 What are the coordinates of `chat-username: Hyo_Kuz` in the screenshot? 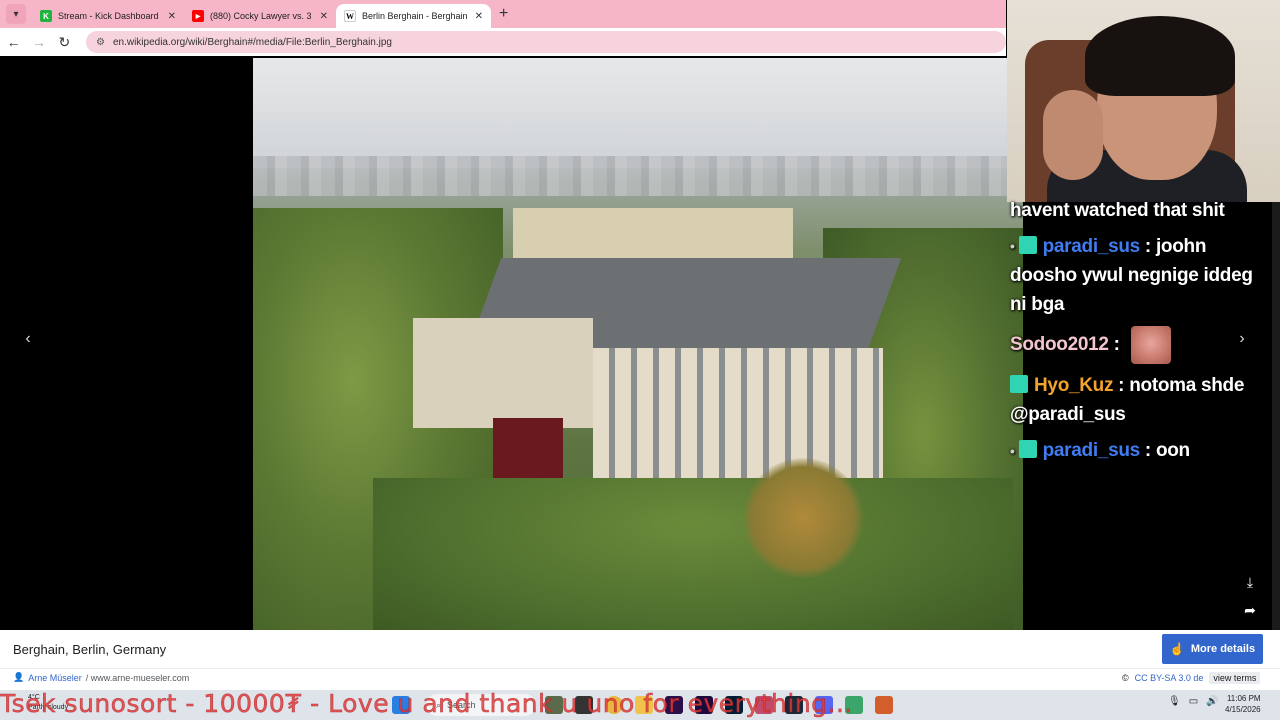 It's located at (1074, 386).